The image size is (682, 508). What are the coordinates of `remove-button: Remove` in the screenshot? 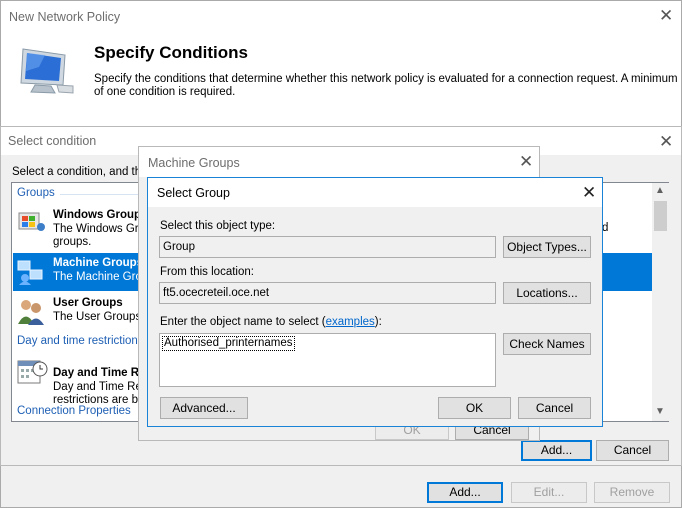 It's located at (632, 492).